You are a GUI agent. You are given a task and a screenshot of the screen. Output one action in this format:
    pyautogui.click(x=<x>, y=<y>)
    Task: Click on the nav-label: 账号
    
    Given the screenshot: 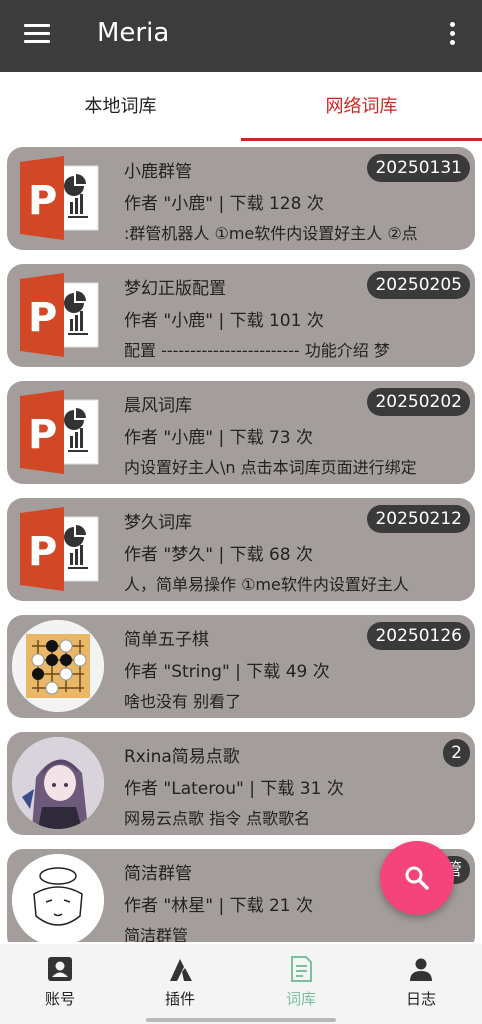 What is the action you would take?
    pyautogui.click(x=59, y=999)
    